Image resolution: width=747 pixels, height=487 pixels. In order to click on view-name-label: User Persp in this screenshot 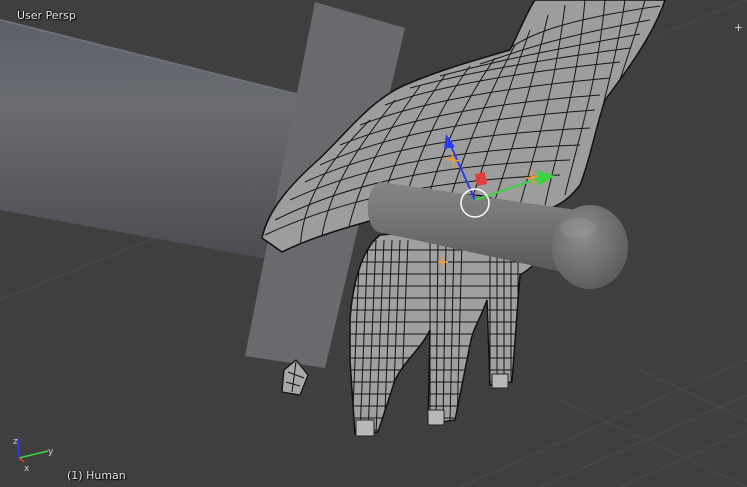, I will do `click(46, 15)`.